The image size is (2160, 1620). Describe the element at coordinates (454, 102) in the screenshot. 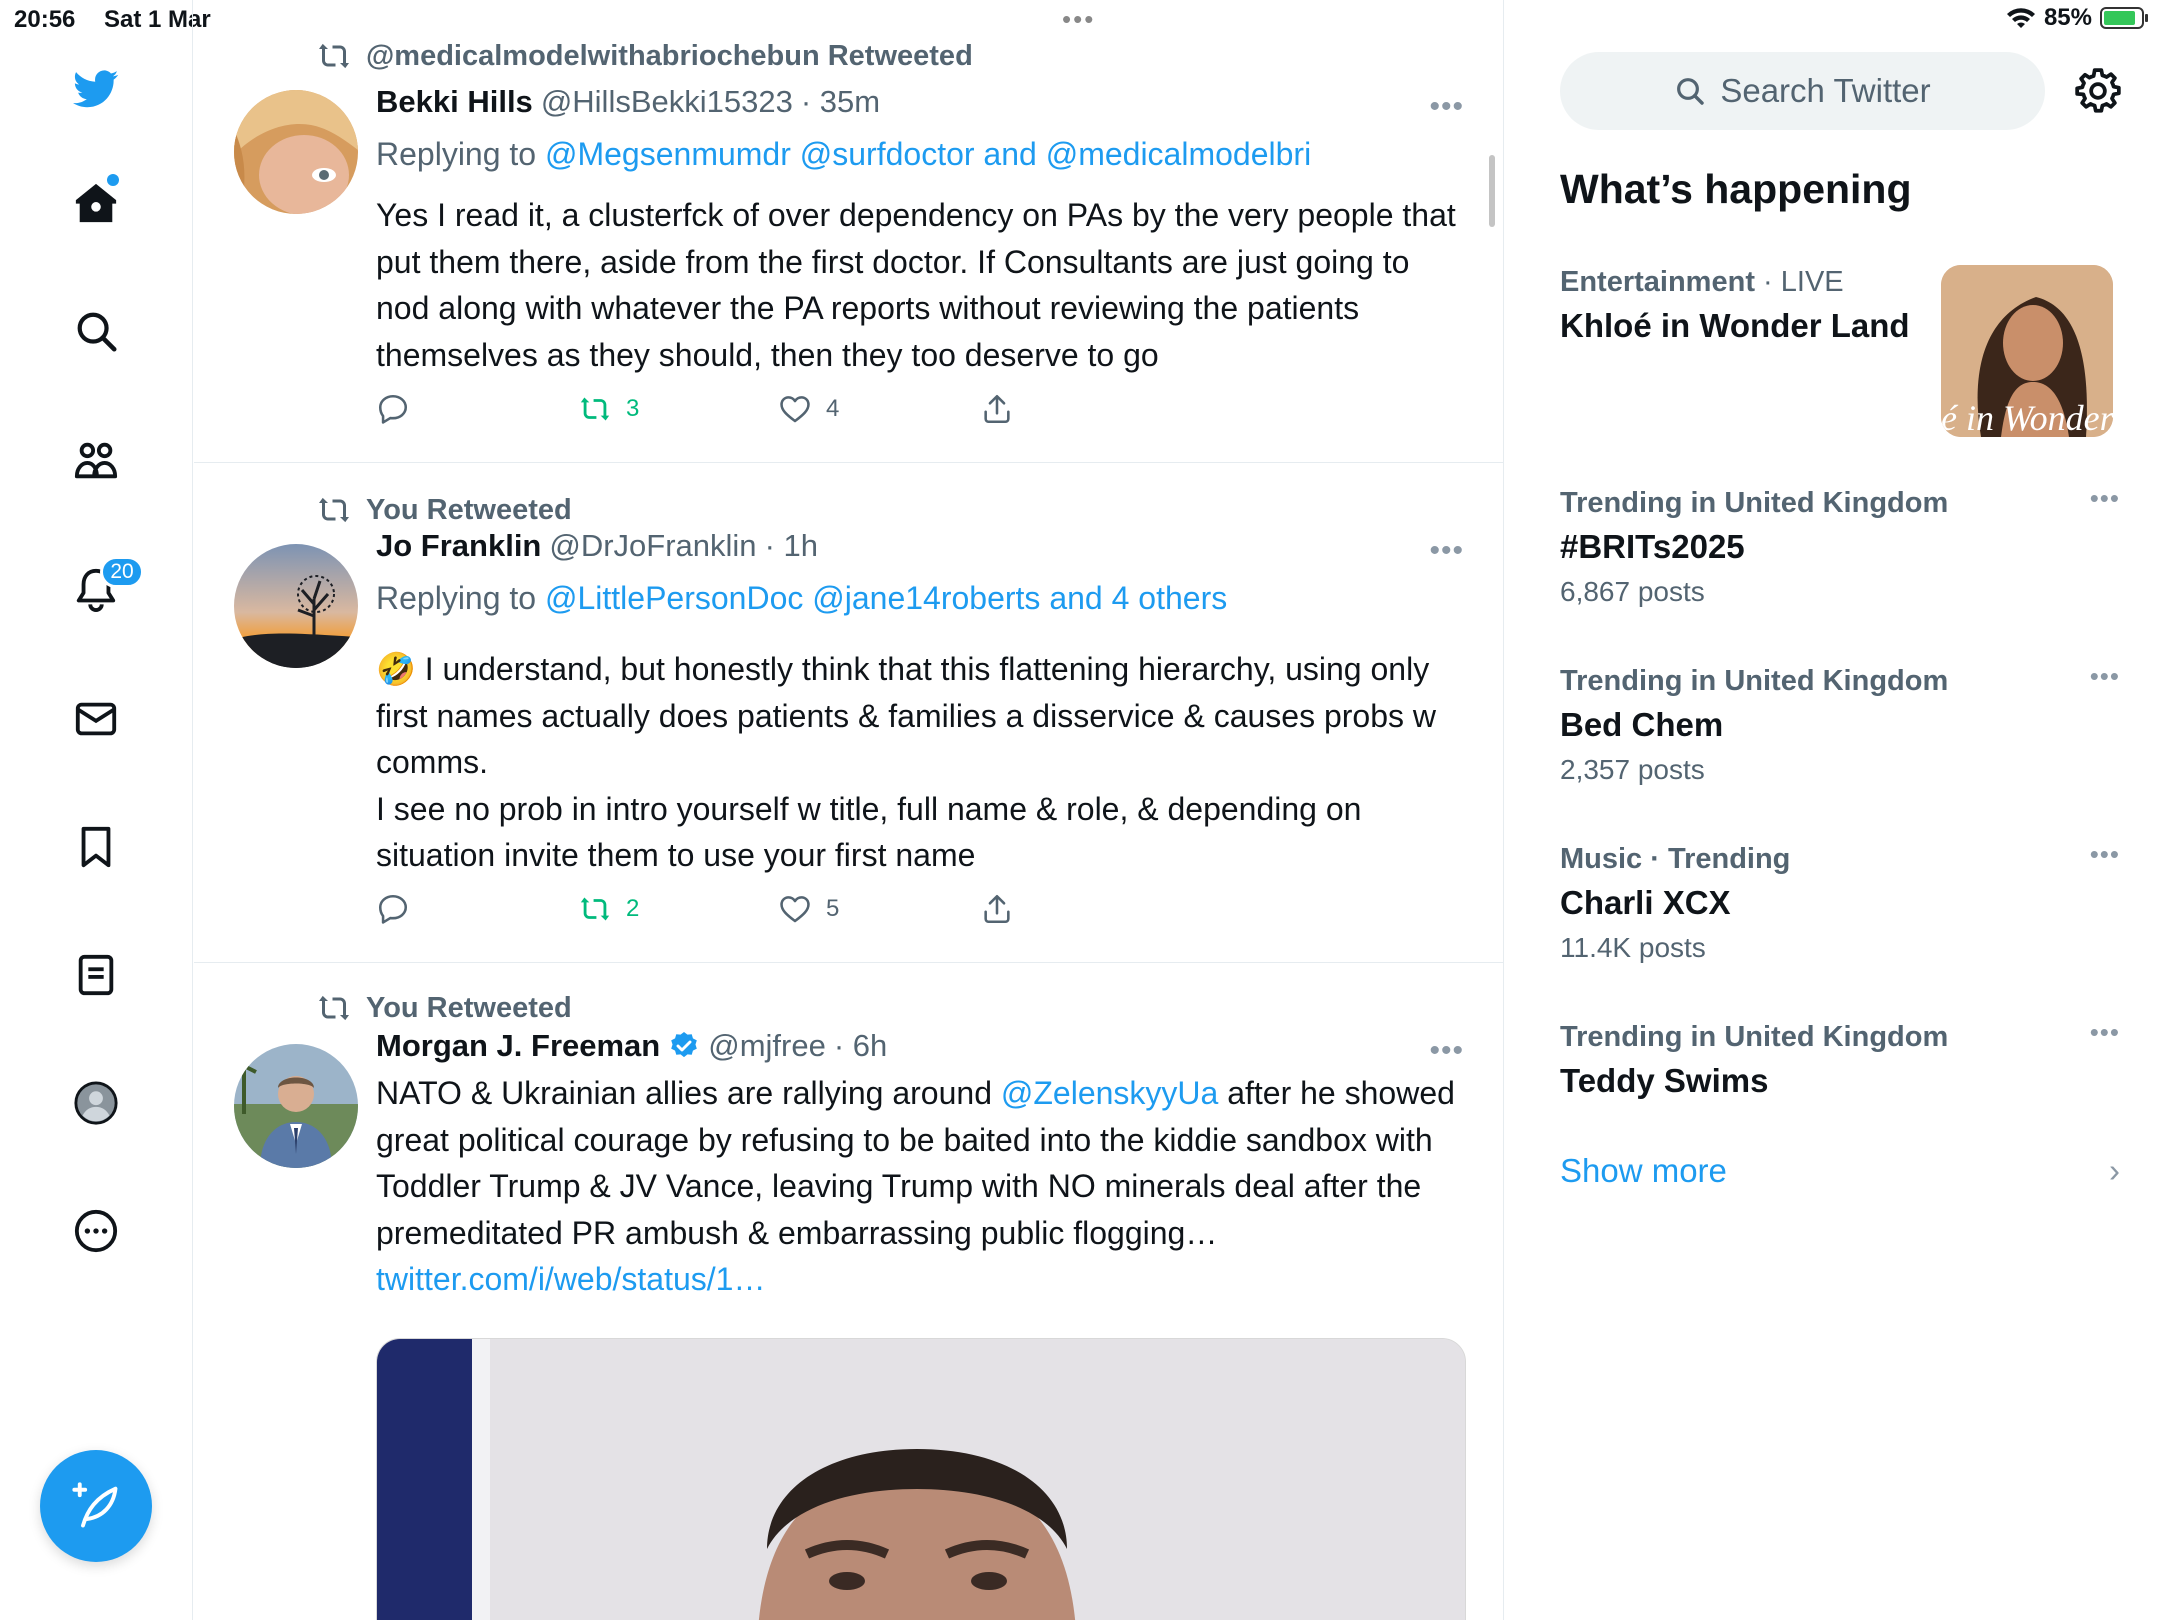

I see `author-name: Bekki Hills` at that location.